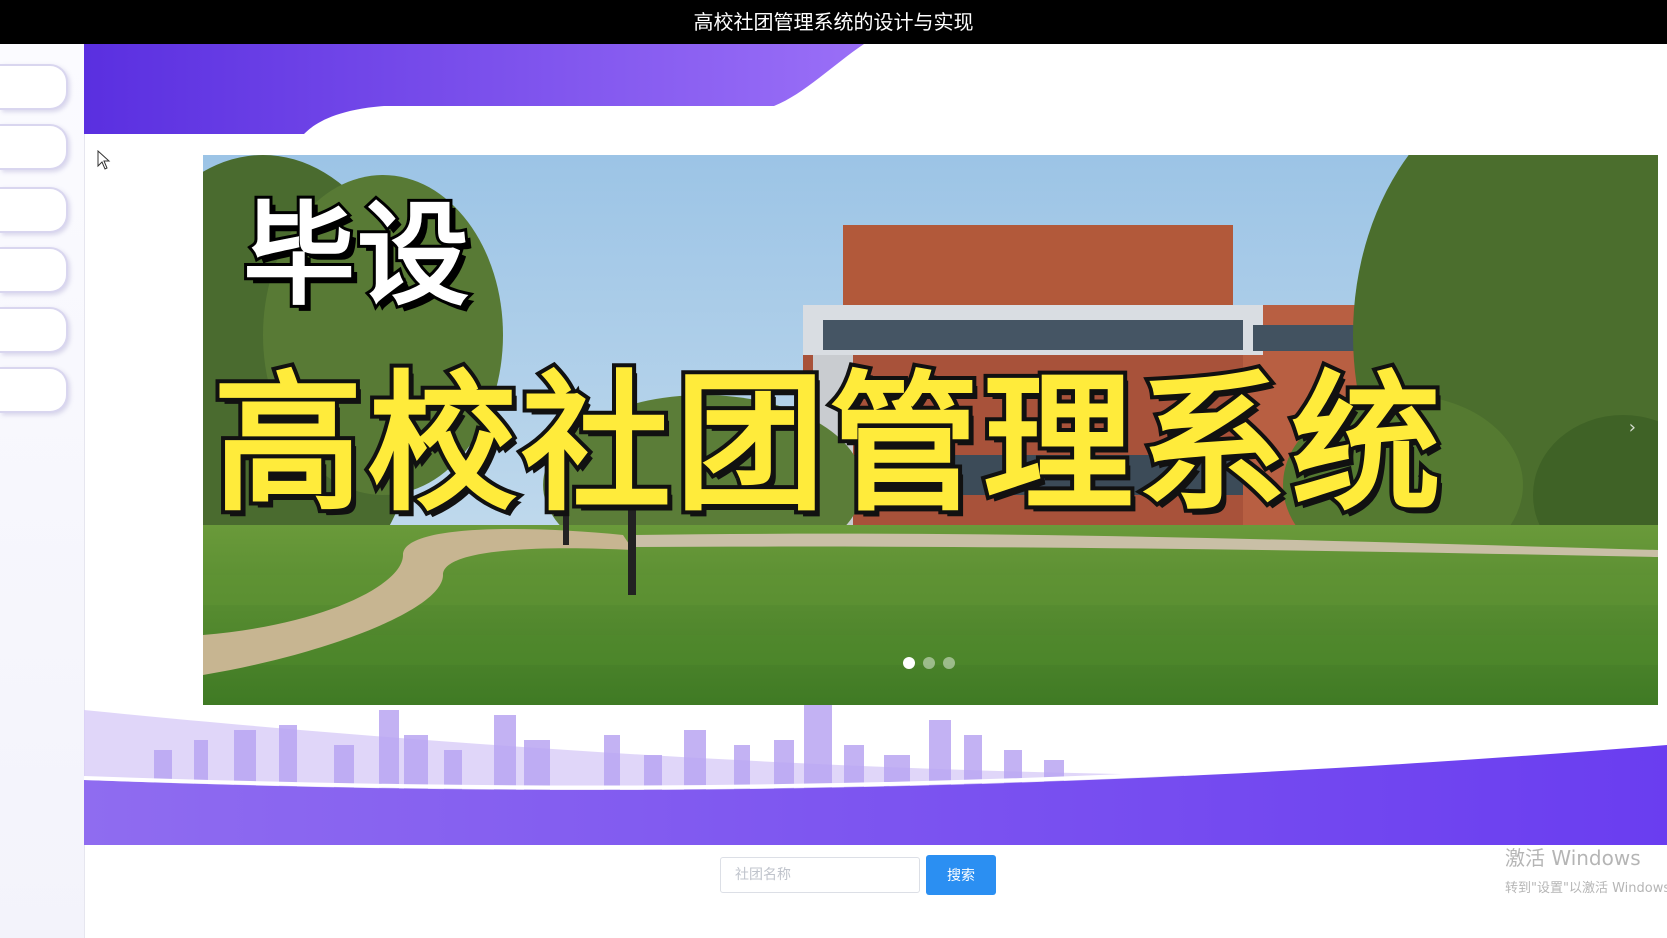 The width and height of the screenshot is (1667, 938). I want to click on windows-activation-watermark: 激活 Windows 转到"设置"以激活 Windows。, so click(1586, 869).